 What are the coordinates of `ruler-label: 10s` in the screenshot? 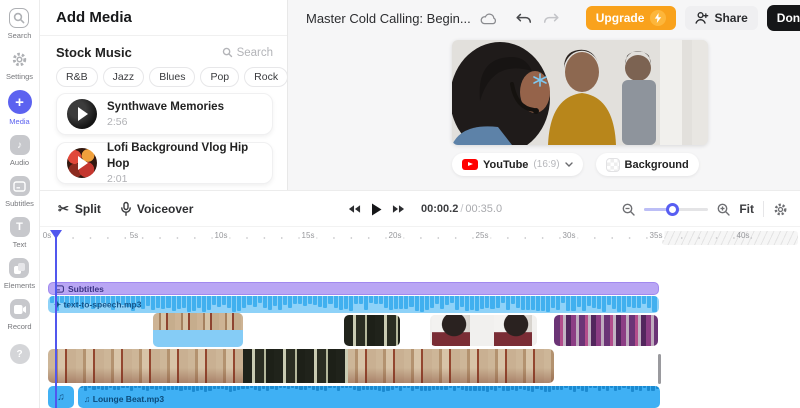 It's located at (221, 235).